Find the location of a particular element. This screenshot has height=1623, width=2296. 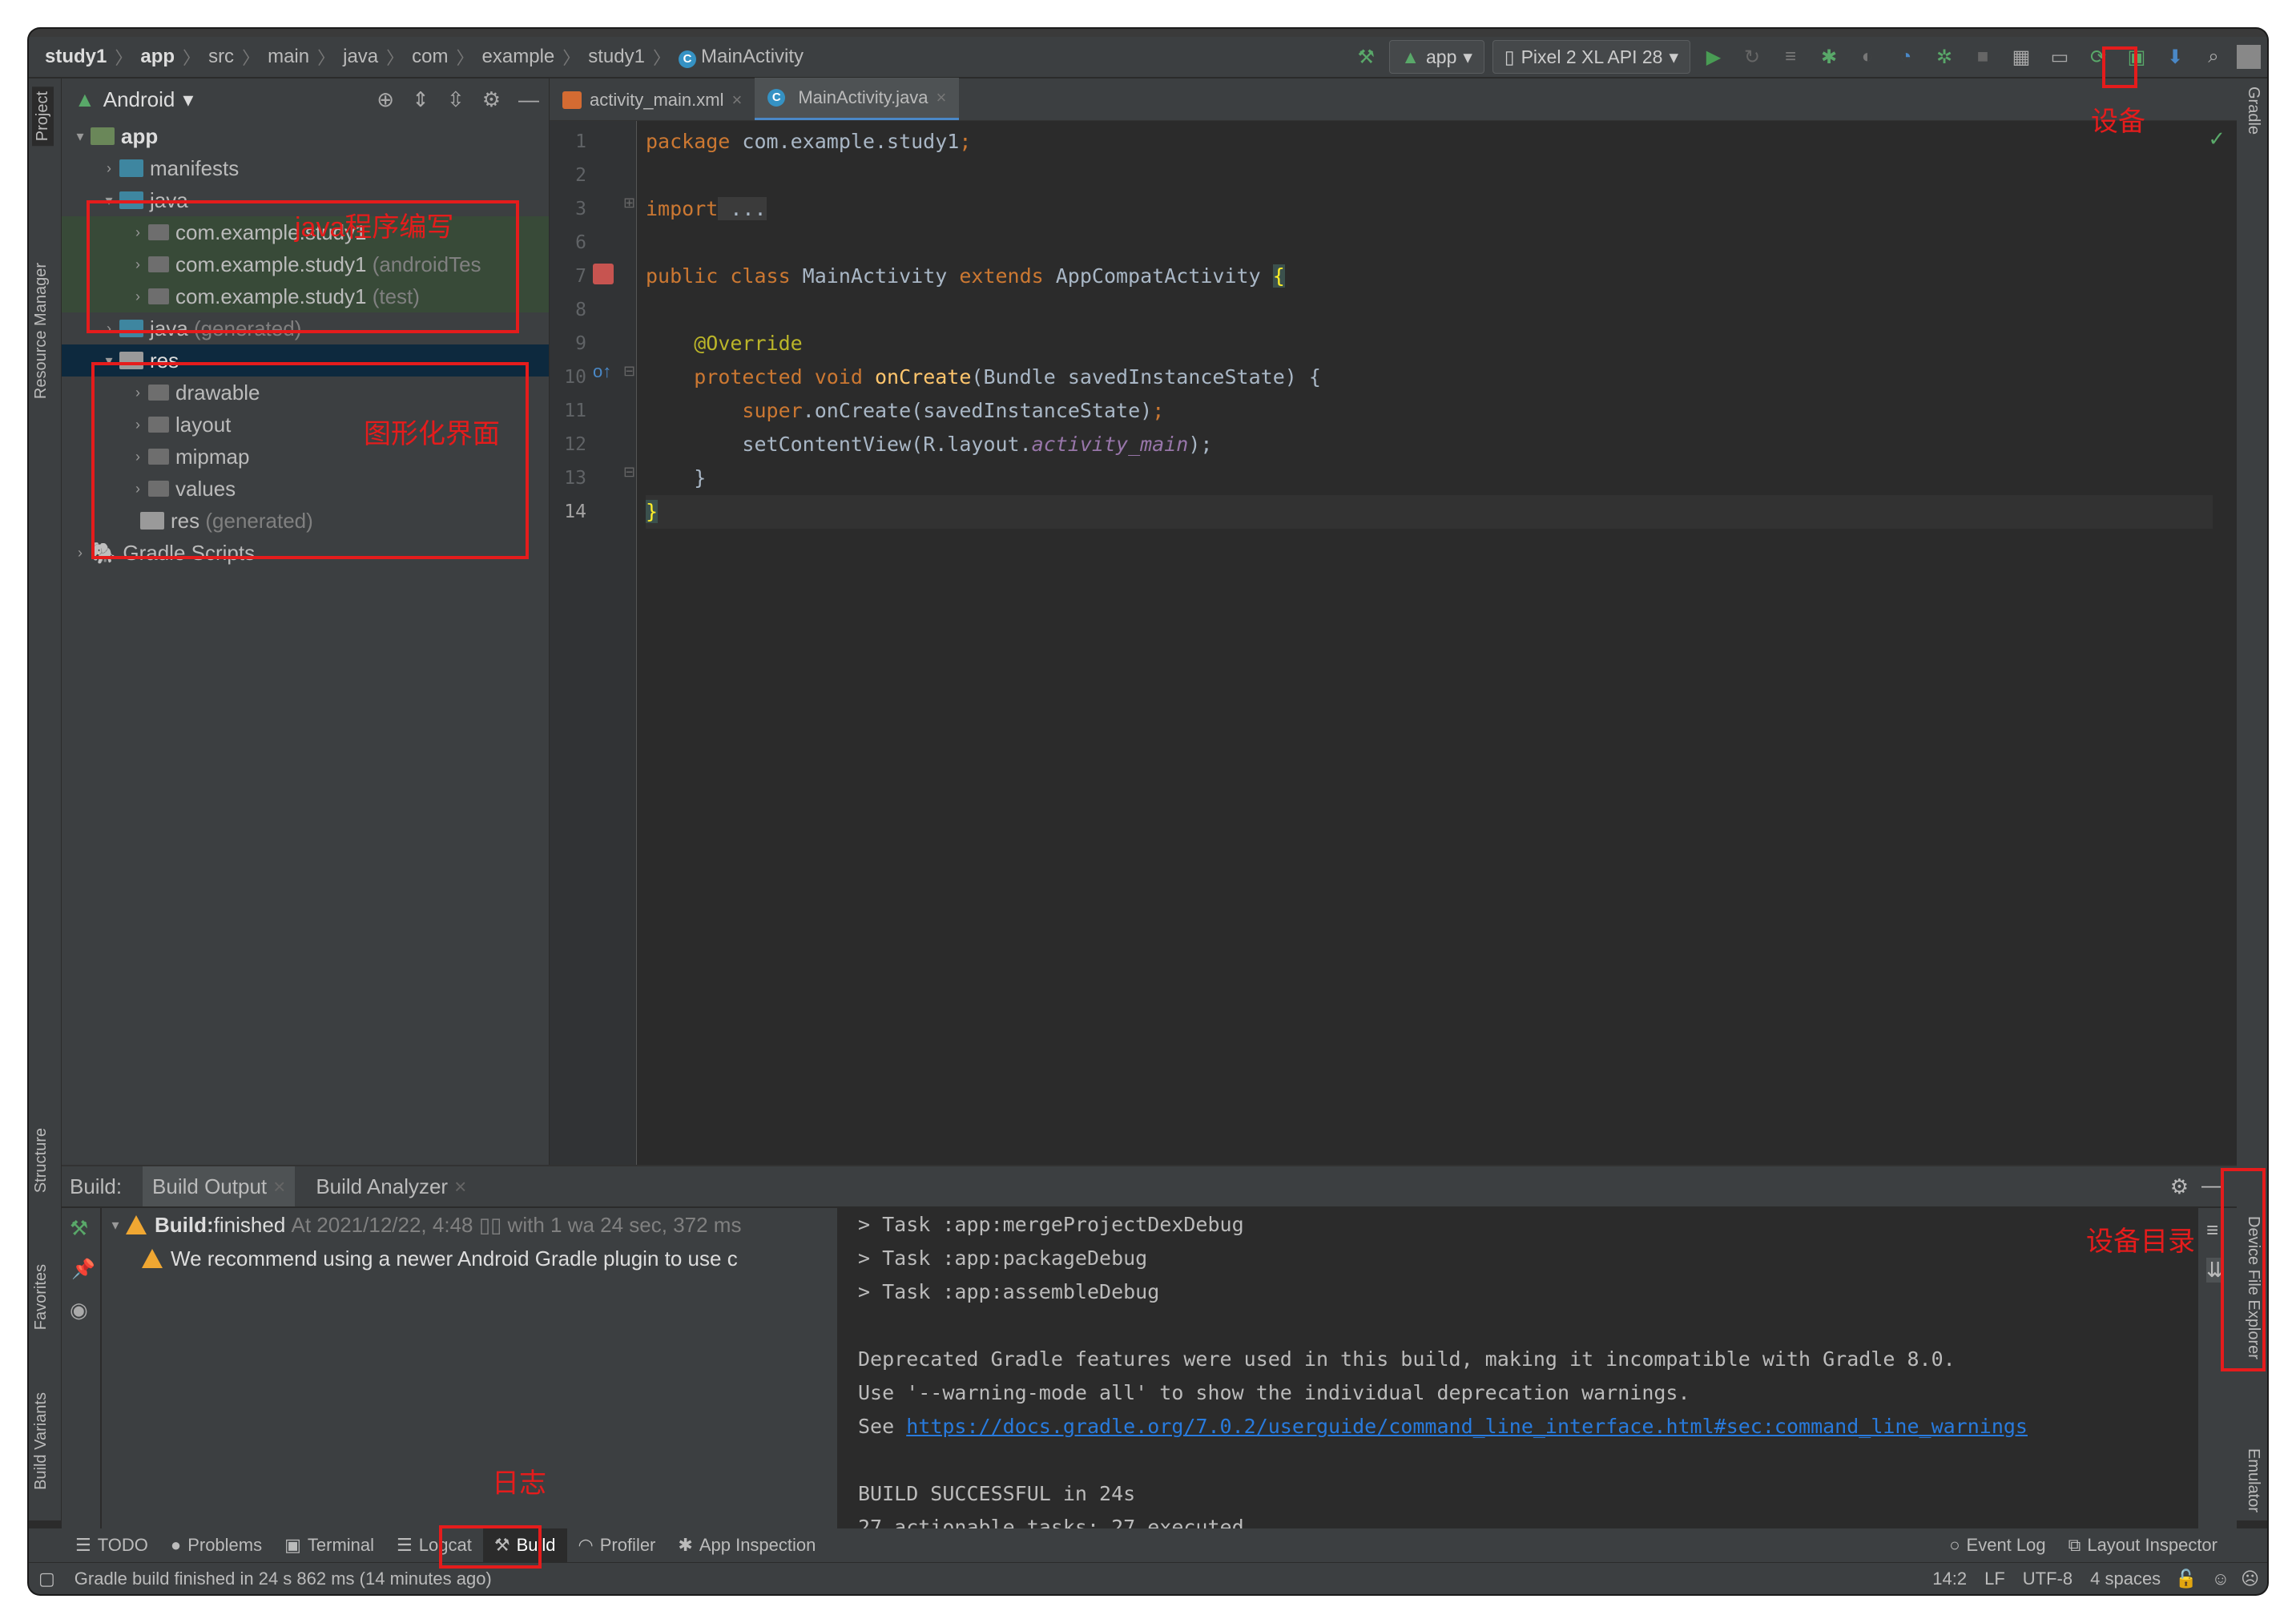

expand-all-icon: ⇕ is located at coordinates (420, 99).